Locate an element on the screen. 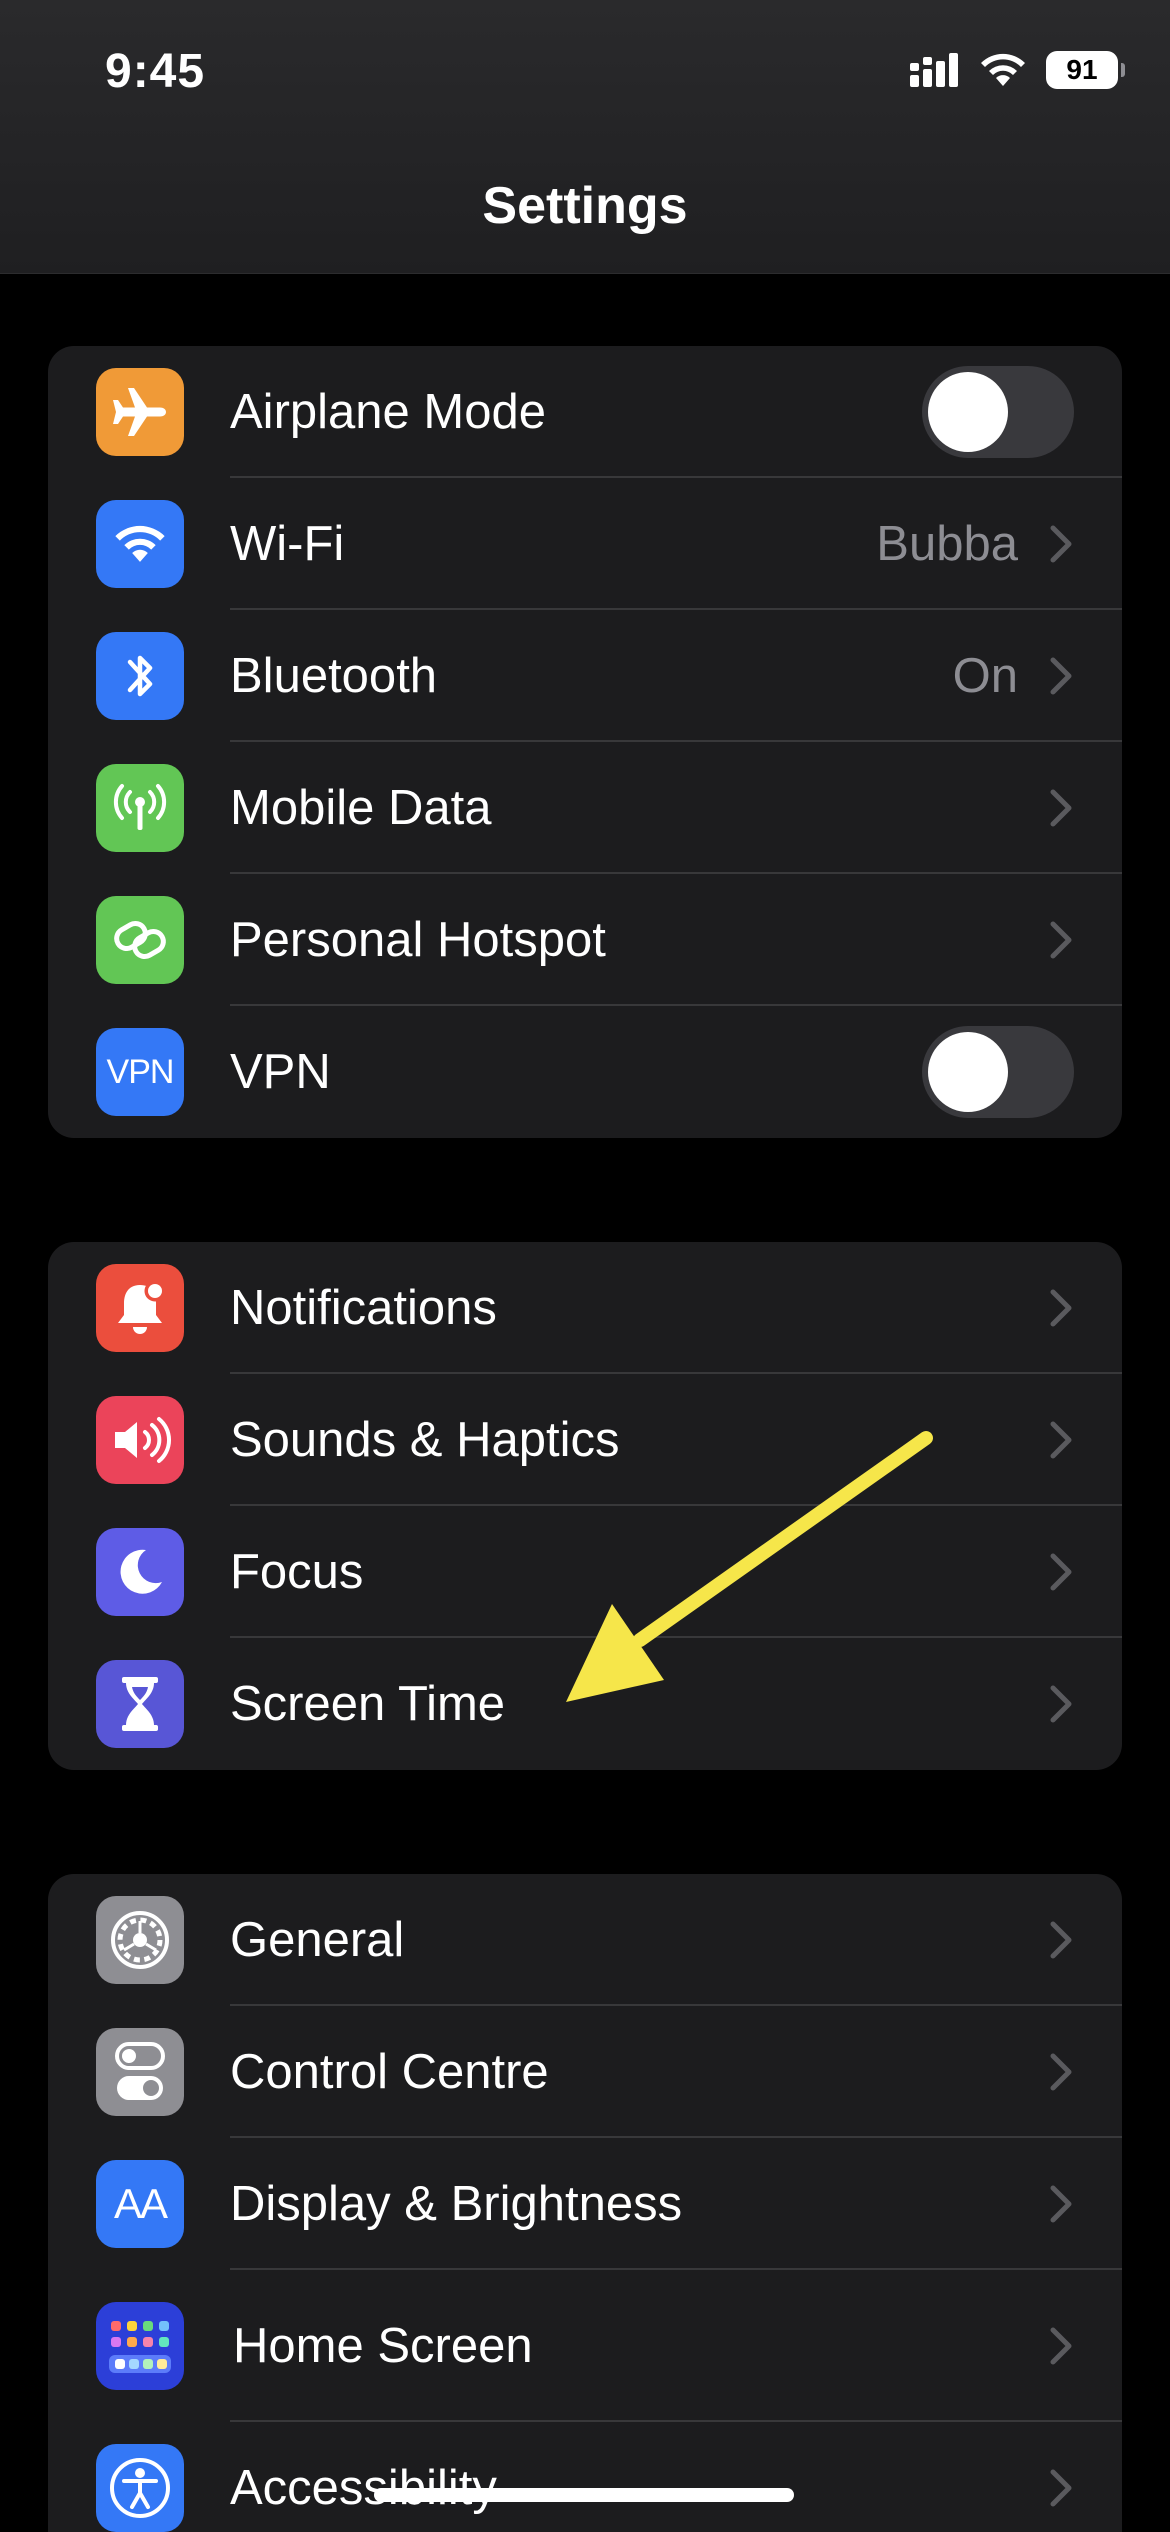 The height and width of the screenshot is (2532, 1170). settings-row-screen-time: Screen Time is located at coordinates (585, 1704).